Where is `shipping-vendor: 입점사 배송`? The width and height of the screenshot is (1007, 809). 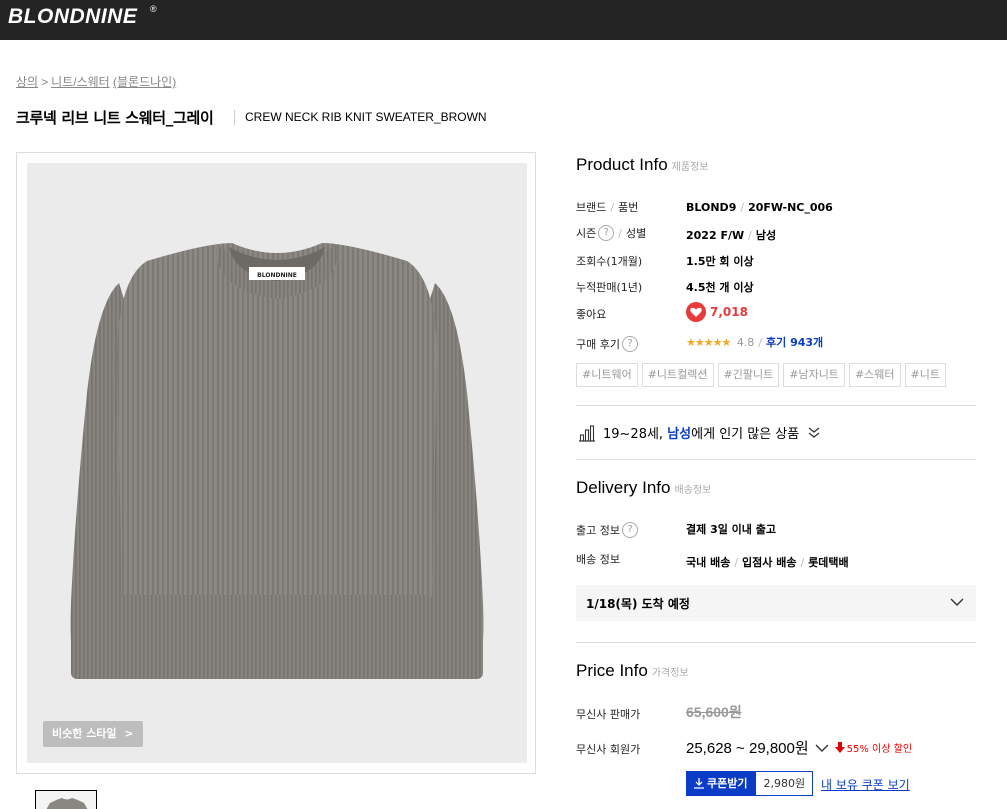 shipping-vendor: 입점사 배송 is located at coordinates (769, 562).